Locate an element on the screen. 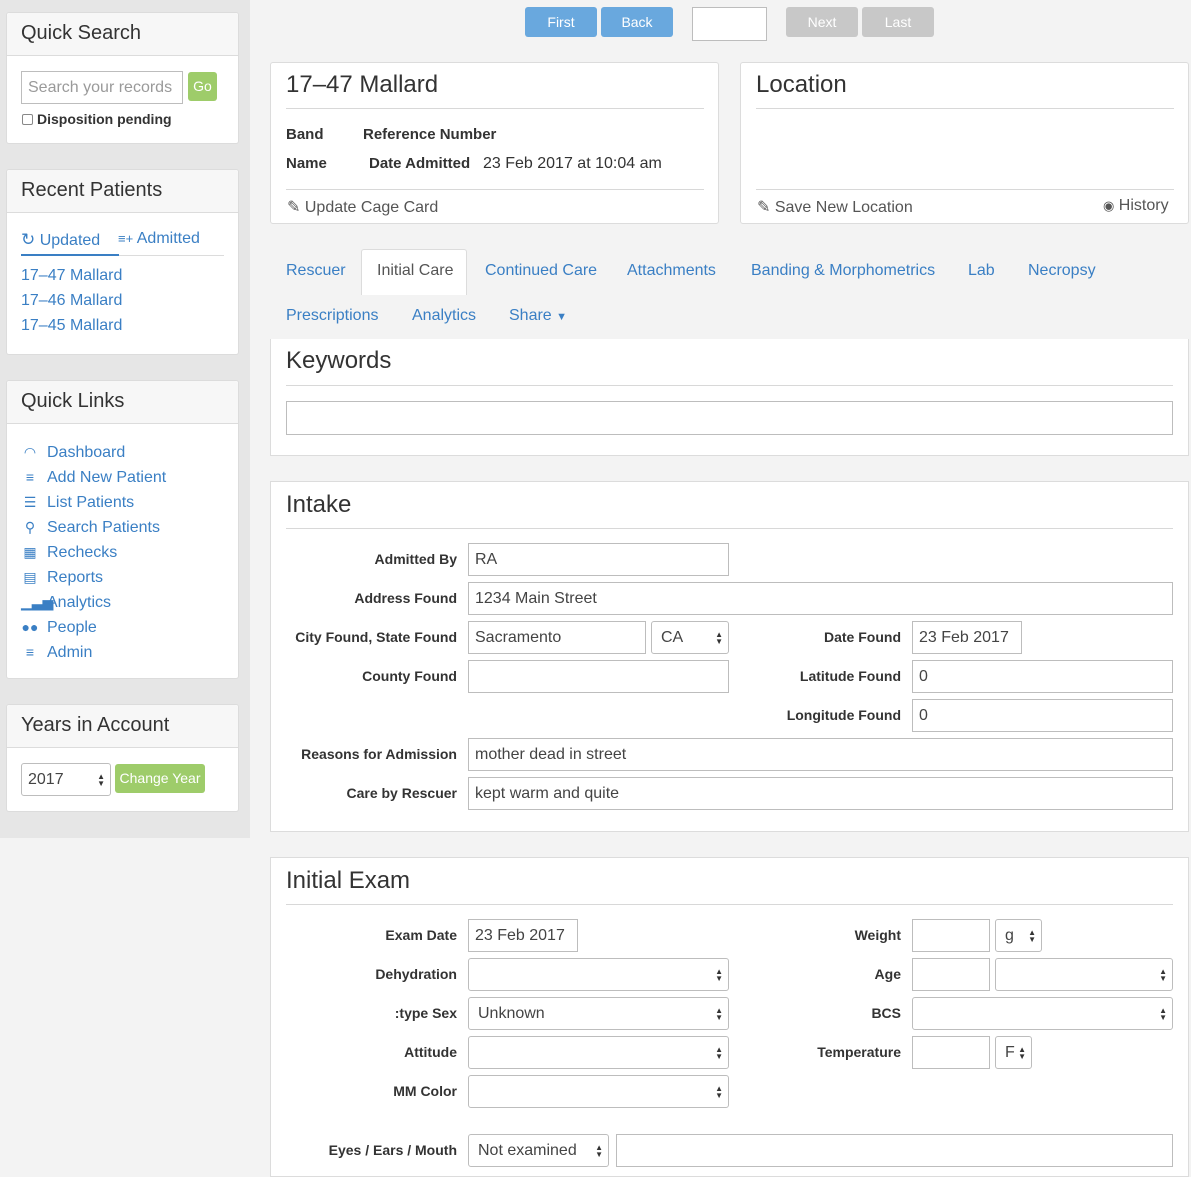  quick-link-rechecks: ▦ Rechecks is located at coordinates (69, 552).